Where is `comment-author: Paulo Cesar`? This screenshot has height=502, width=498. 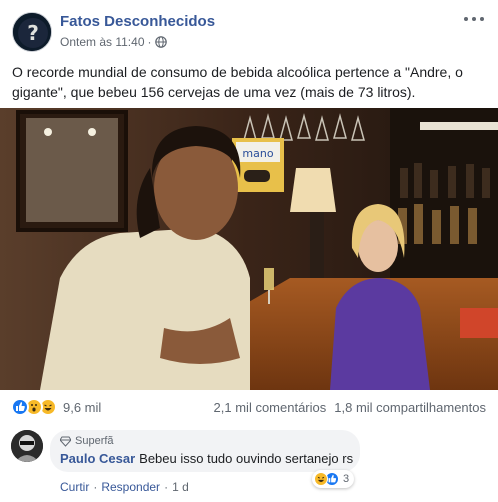
comment-author: Paulo Cesar is located at coordinates (97, 458).